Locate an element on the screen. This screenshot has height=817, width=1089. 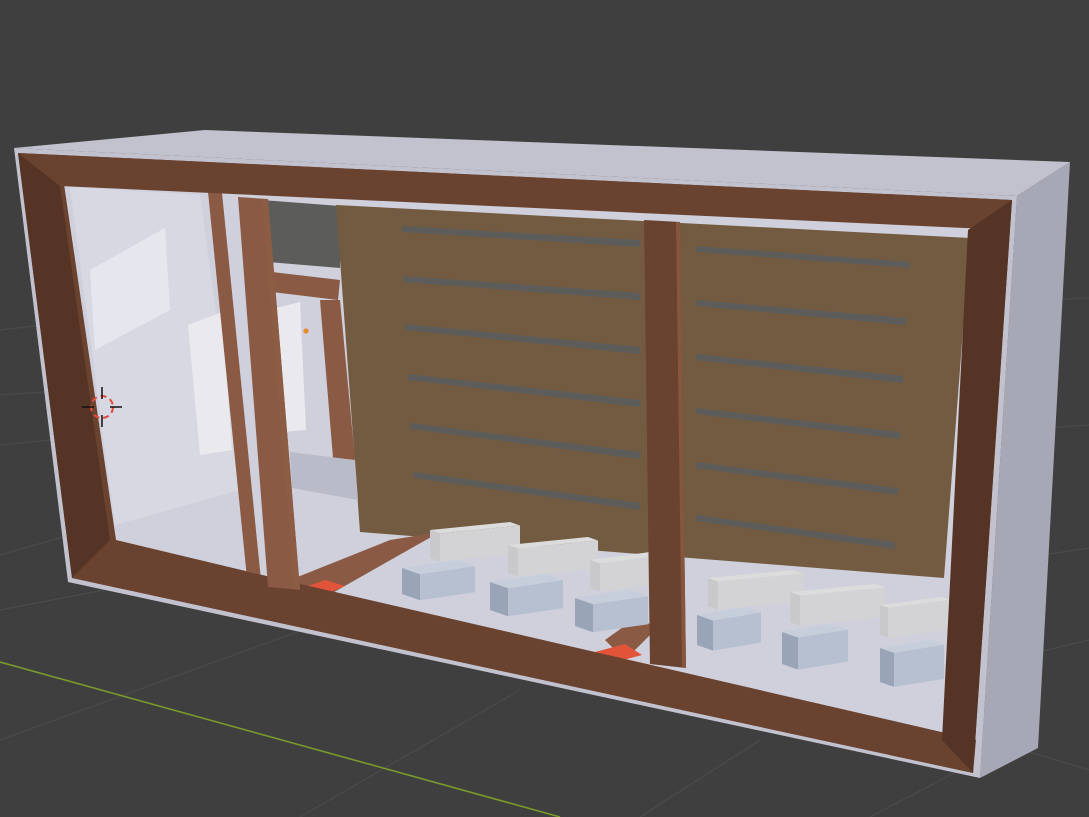
back-top-gap is located at coordinates (301, 234).